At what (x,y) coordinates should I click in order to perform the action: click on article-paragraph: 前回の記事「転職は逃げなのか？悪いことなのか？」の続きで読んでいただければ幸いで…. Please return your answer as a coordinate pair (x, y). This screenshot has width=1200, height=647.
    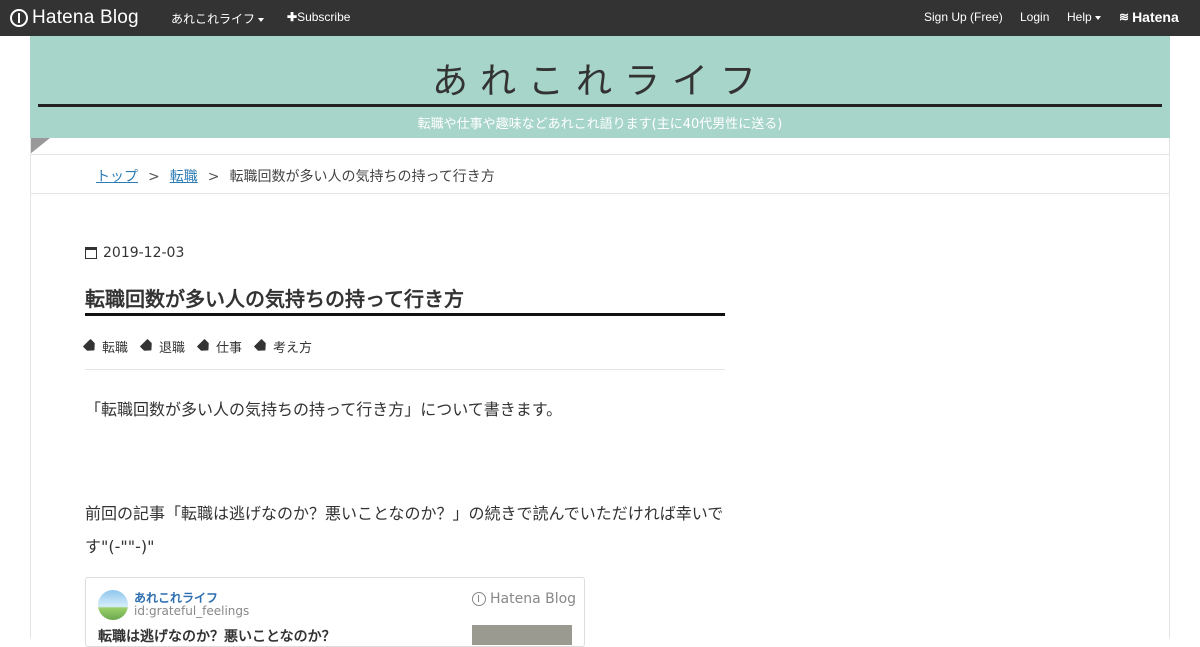
    Looking at the image, I should click on (404, 530).